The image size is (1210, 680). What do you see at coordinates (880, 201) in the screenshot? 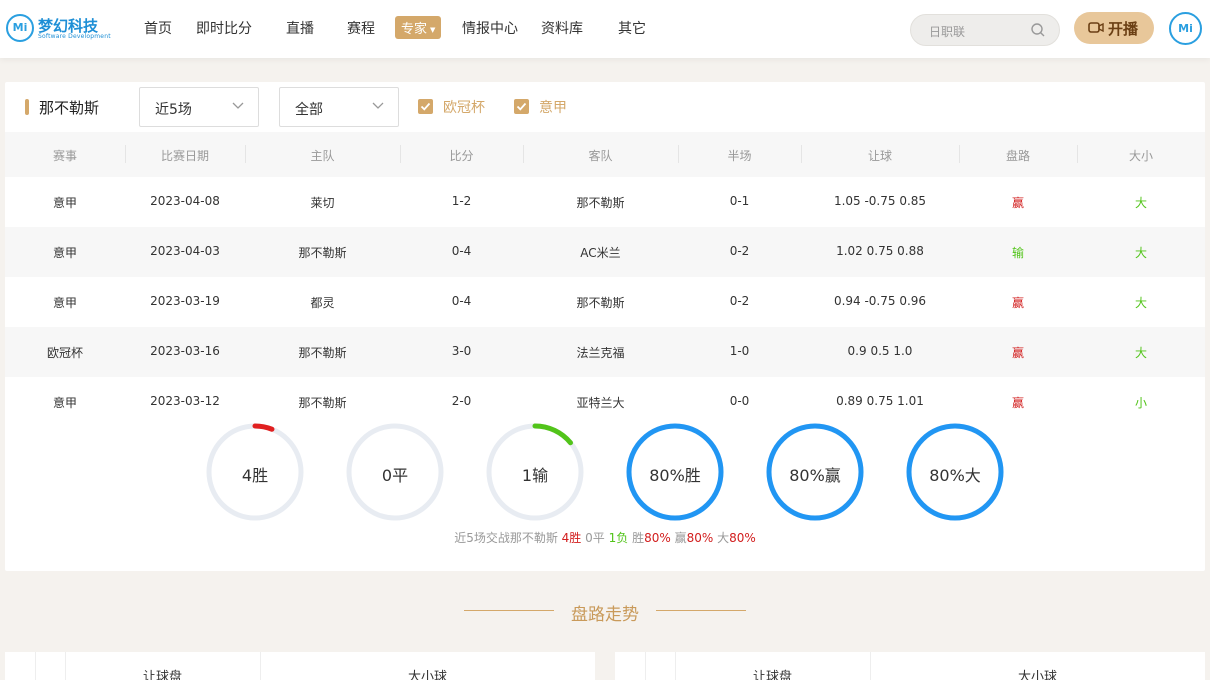
I see `cell-handicap: 1.05 -0.75 0.85` at bounding box center [880, 201].